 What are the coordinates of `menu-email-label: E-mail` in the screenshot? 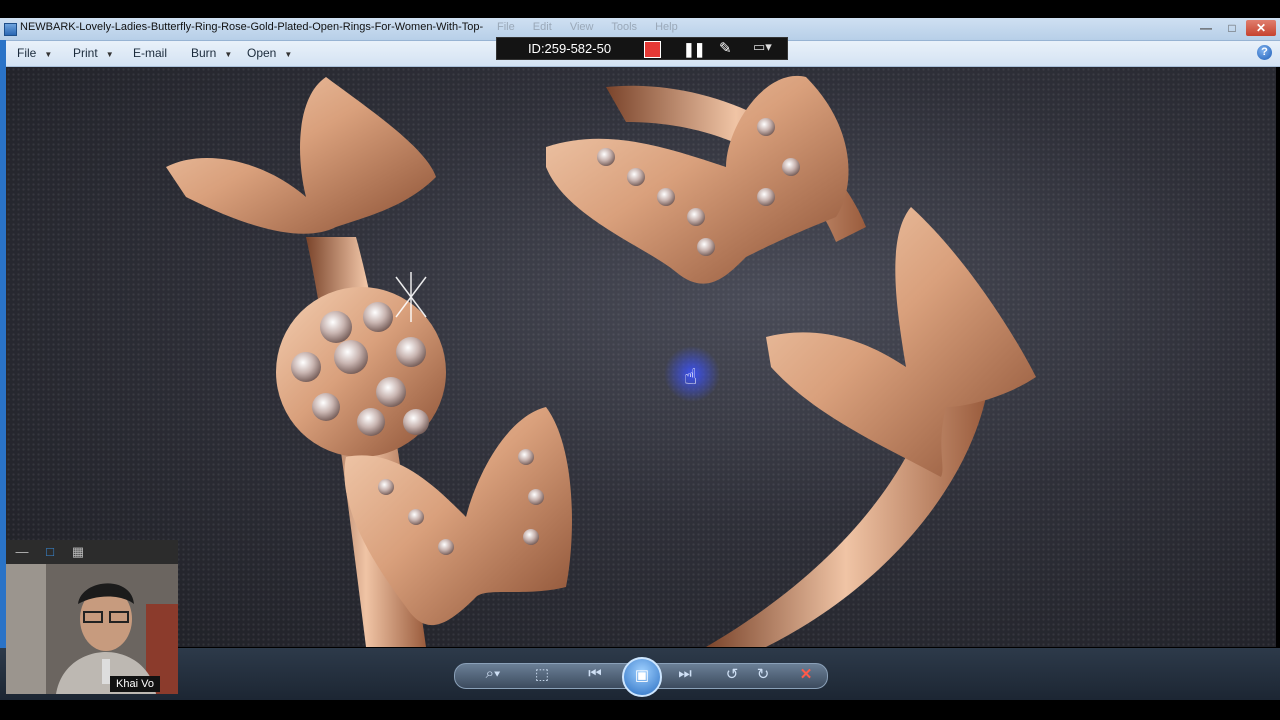 It's located at (150, 53).